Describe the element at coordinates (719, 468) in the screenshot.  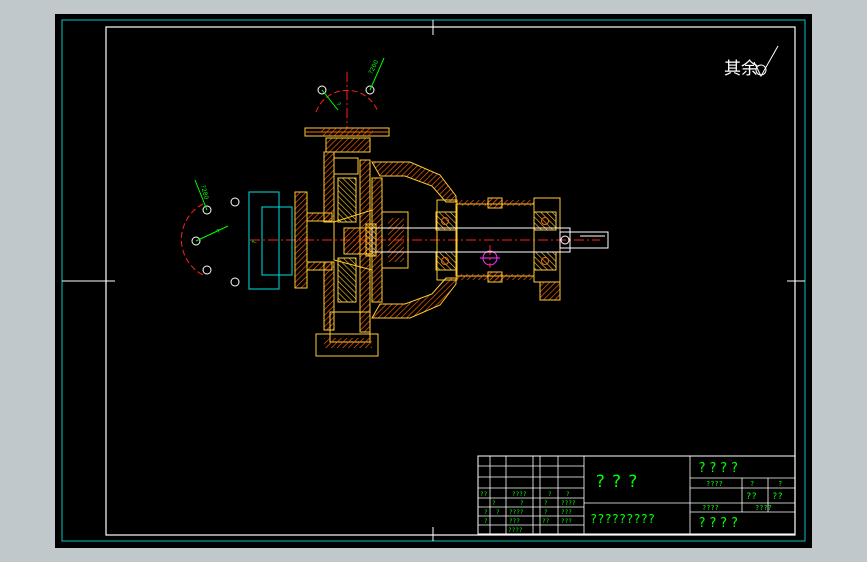
I see `title-block-company: ????` at that location.